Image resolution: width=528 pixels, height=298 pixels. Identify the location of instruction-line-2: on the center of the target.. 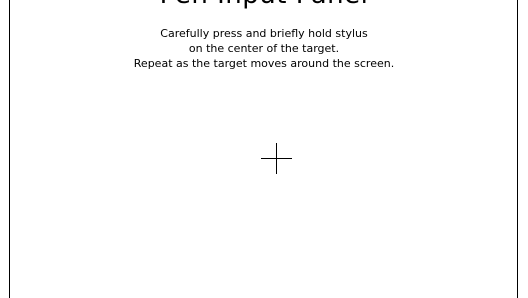
(264, 48).